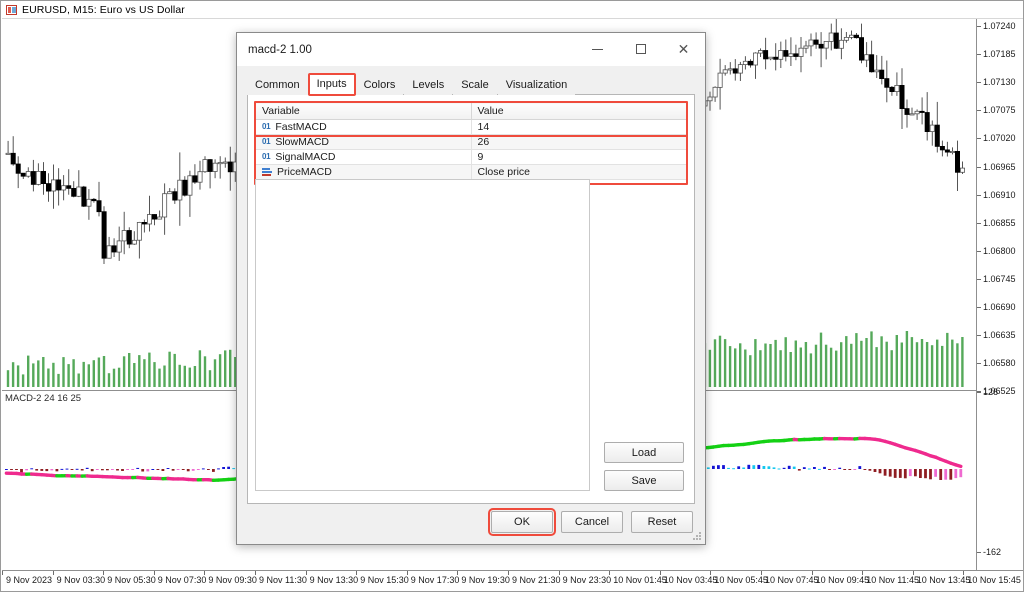  Describe the element at coordinates (230, 578) in the screenshot. I see `time-tick: 9 Nov 09:30` at that location.